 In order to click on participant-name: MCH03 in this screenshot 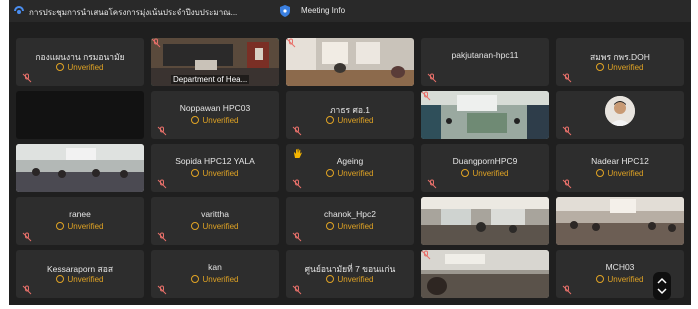, I will do `click(620, 267)`.